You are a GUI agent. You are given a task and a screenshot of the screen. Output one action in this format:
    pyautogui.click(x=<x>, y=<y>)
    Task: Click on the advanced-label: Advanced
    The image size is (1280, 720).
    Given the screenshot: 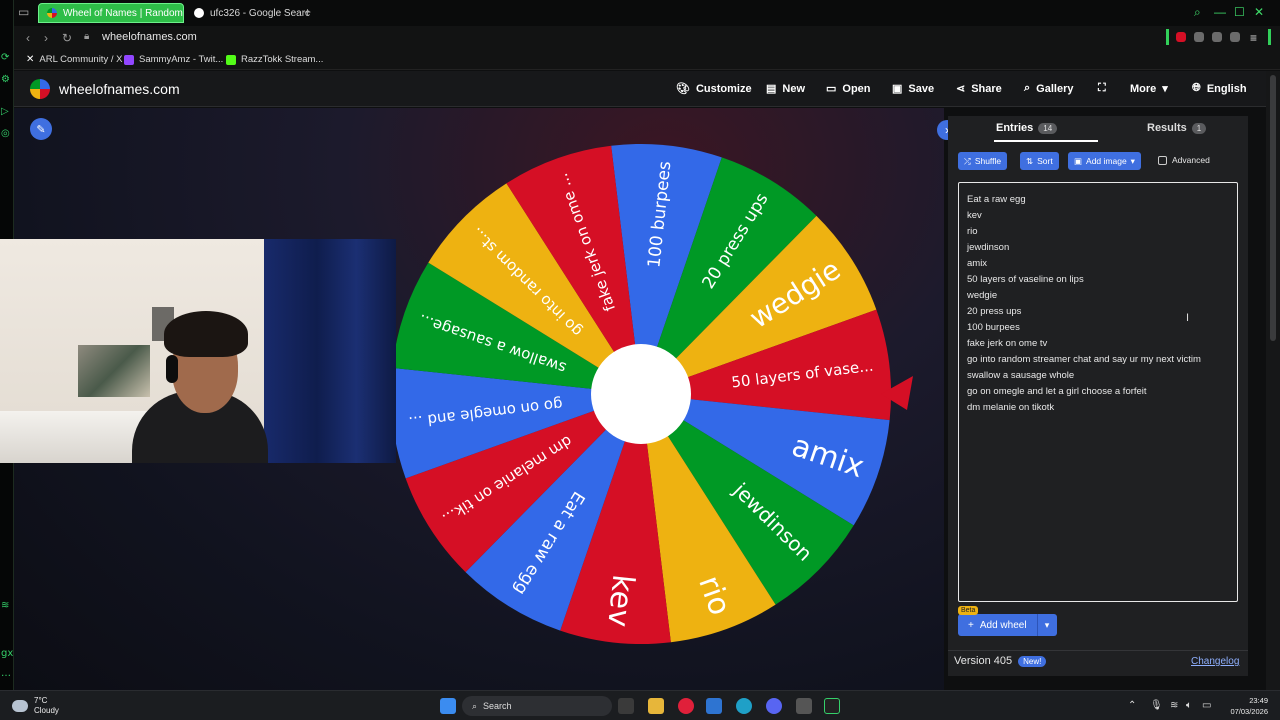 What is the action you would take?
    pyautogui.click(x=1191, y=160)
    